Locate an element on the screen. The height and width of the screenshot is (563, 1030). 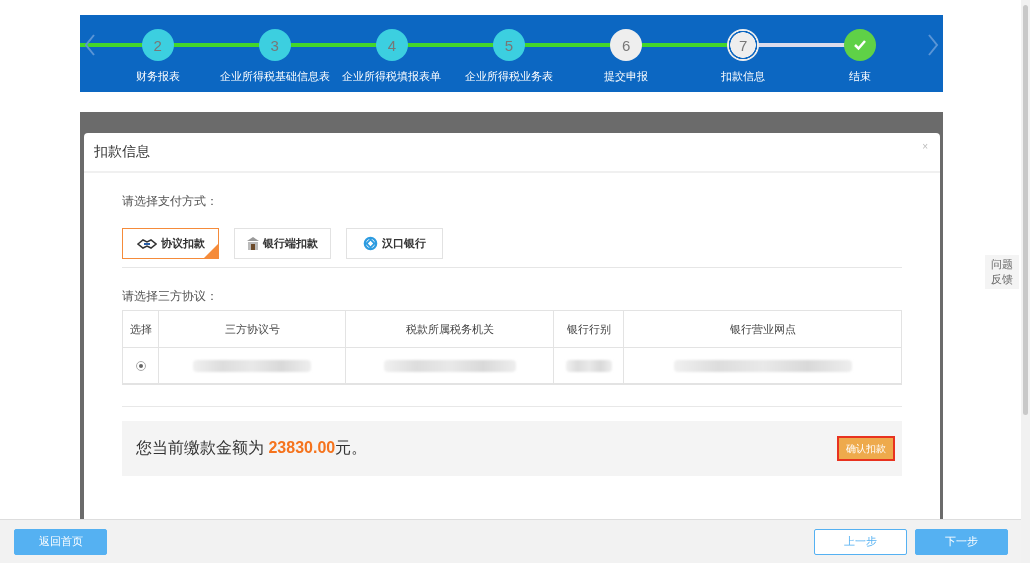
step-circle: 7 is located at coordinates (743, 45).